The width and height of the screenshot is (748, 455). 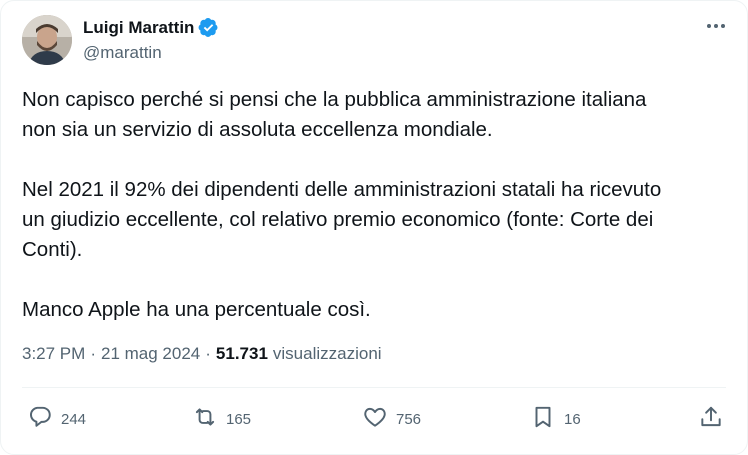 What do you see at coordinates (53, 354) in the screenshot?
I see `tweet-time: 3:27 PM` at bounding box center [53, 354].